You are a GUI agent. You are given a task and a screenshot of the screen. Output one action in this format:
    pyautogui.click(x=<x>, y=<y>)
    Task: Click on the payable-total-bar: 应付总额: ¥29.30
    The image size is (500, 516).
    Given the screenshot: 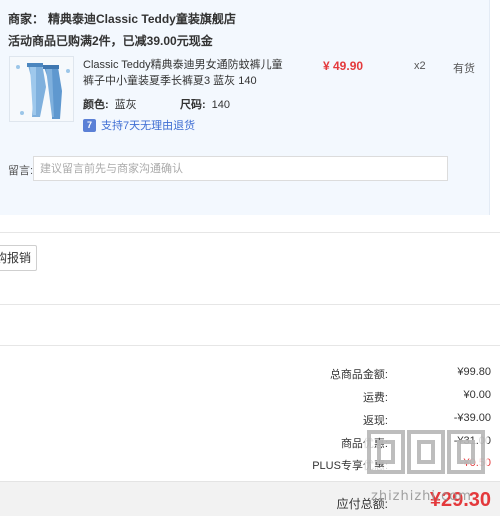 What is the action you would take?
    pyautogui.click(x=250, y=498)
    